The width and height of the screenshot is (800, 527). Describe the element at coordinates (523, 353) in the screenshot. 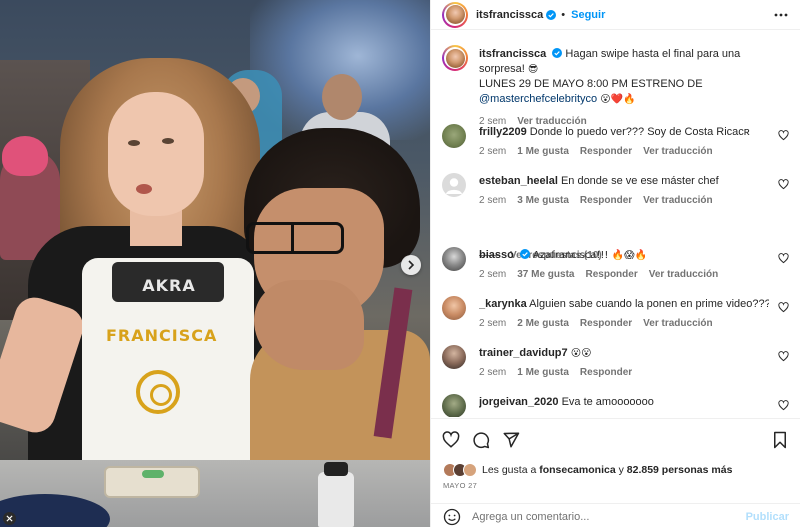

I see `commenter-username: trainer_davidup7` at that location.